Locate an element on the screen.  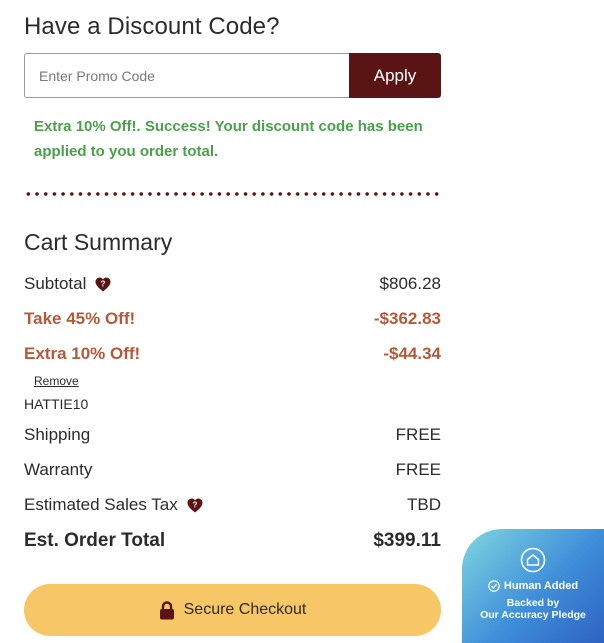
discount-45-label: Take 45% Off! is located at coordinates (80, 318).